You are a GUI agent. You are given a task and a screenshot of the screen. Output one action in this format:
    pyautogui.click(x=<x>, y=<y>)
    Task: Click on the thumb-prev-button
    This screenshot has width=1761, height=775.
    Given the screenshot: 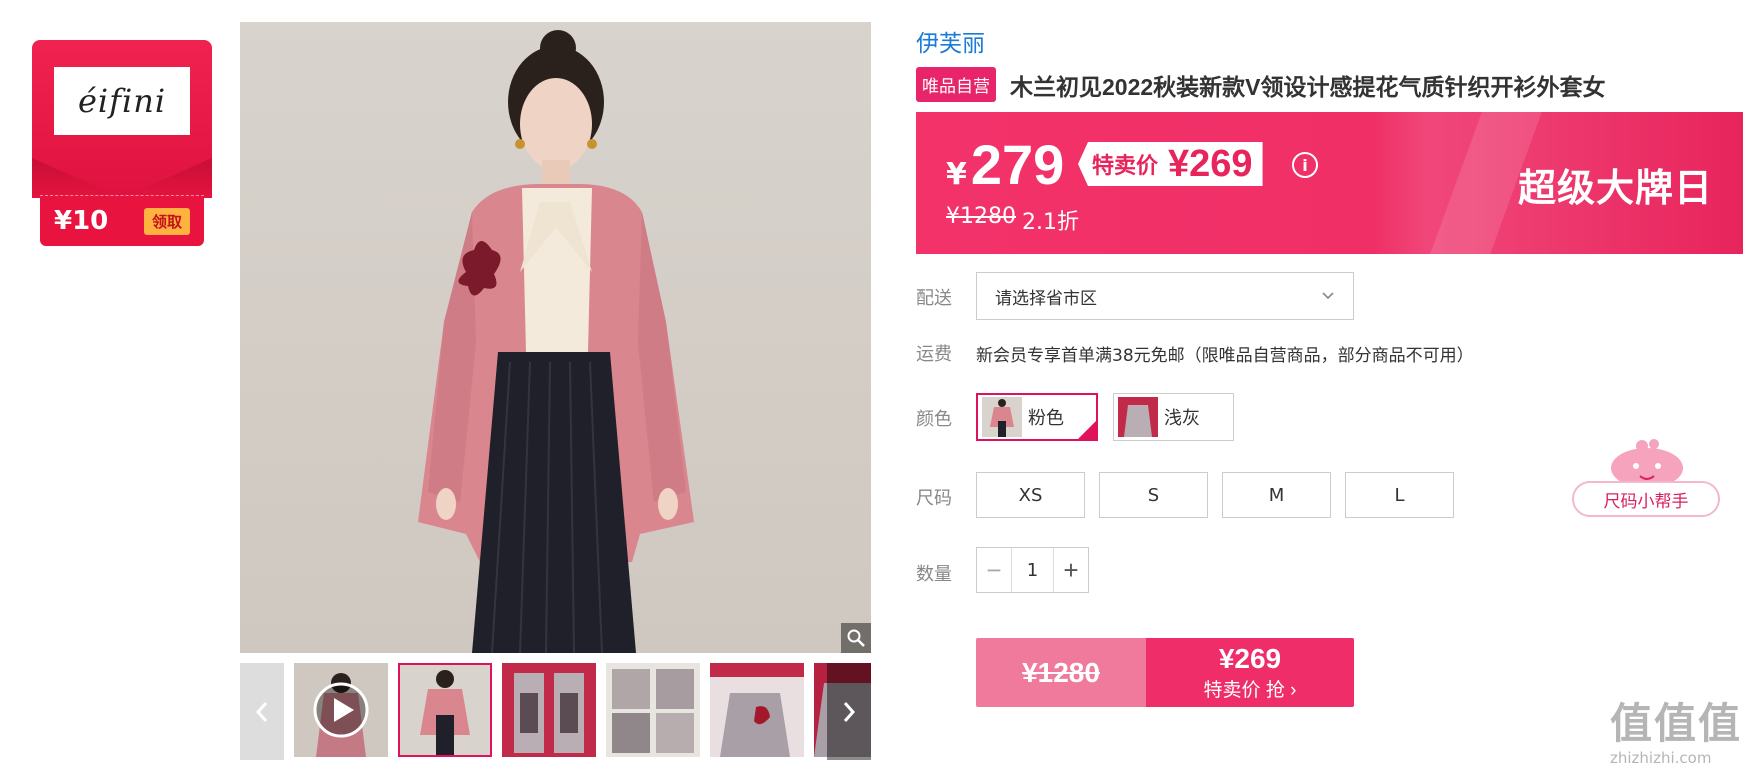 What is the action you would take?
    pyautogui.click(x=262, y=711)
    